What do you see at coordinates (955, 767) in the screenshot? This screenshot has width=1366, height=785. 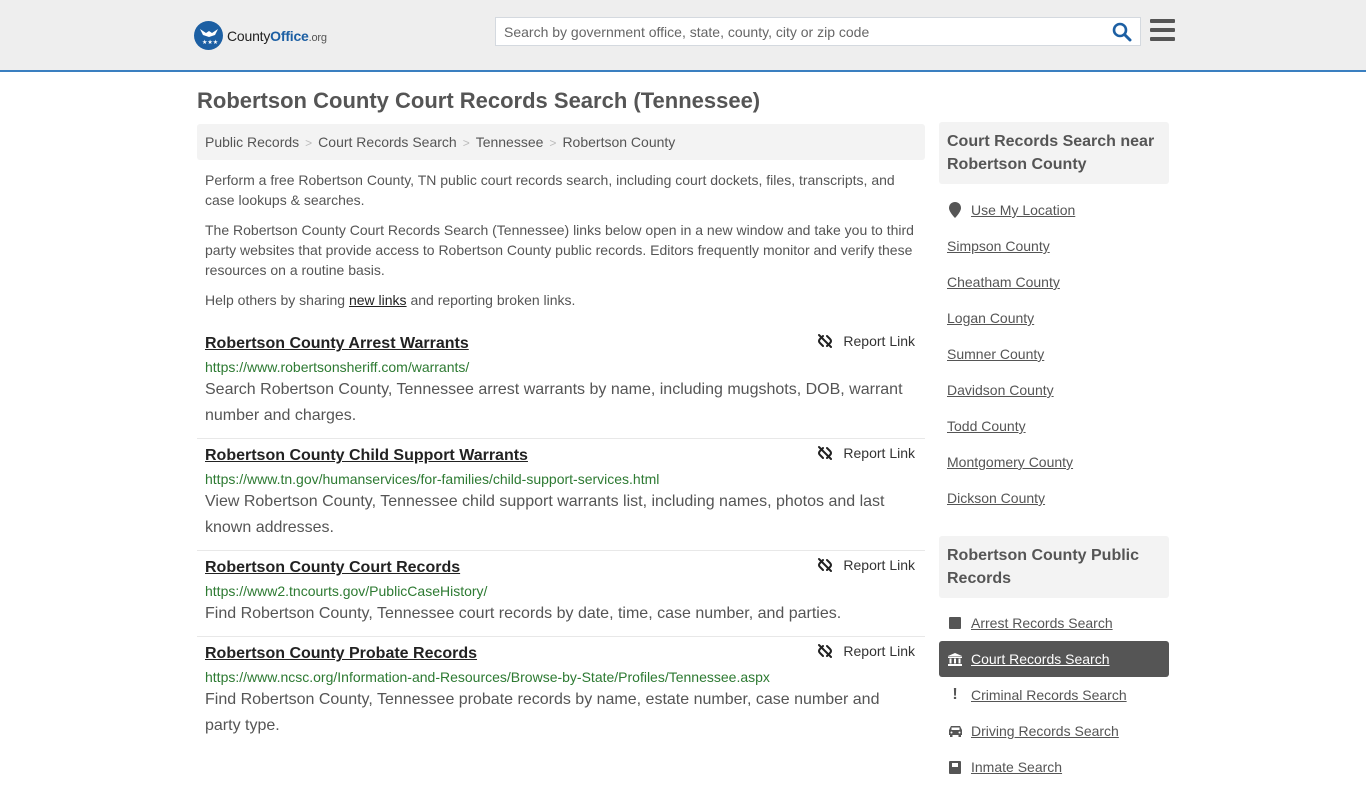 I see `inmate-icon` at bounding box center [955, 767].